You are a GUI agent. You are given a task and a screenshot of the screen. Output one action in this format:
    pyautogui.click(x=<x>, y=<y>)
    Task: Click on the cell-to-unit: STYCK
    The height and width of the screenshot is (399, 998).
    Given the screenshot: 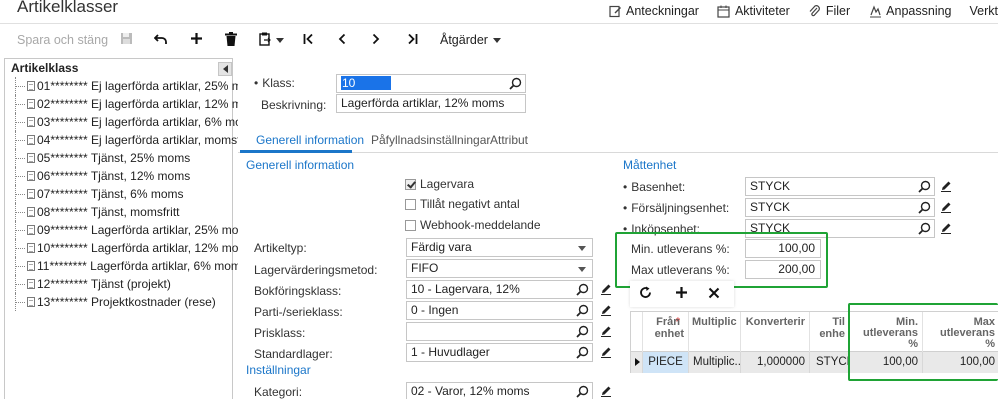 What is the action you would take?
    pyautogui.click(x=830, y=362)
    